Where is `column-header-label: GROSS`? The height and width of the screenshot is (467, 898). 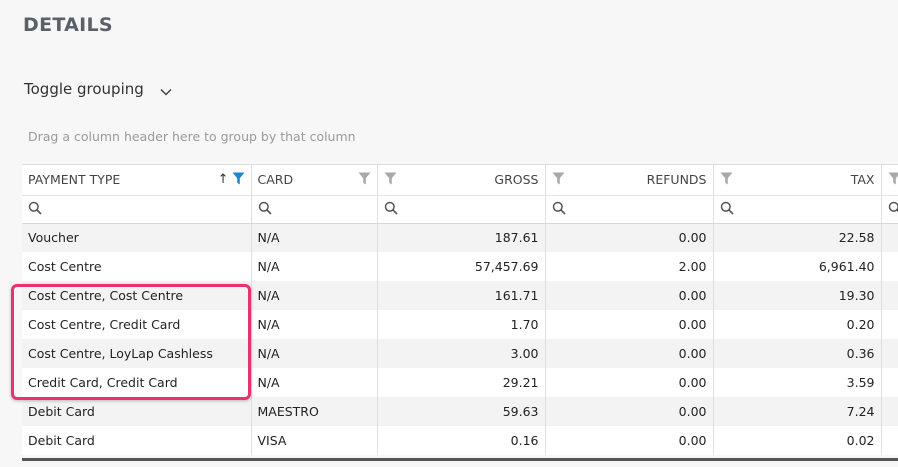 column-header-label: GROSS is located at coordinates (516, 180).